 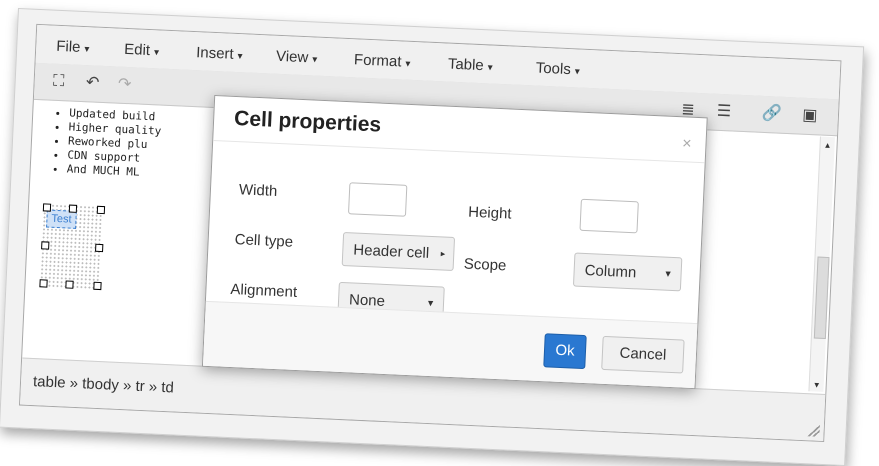 I want to click on height-input, so click(x=609, y=216).